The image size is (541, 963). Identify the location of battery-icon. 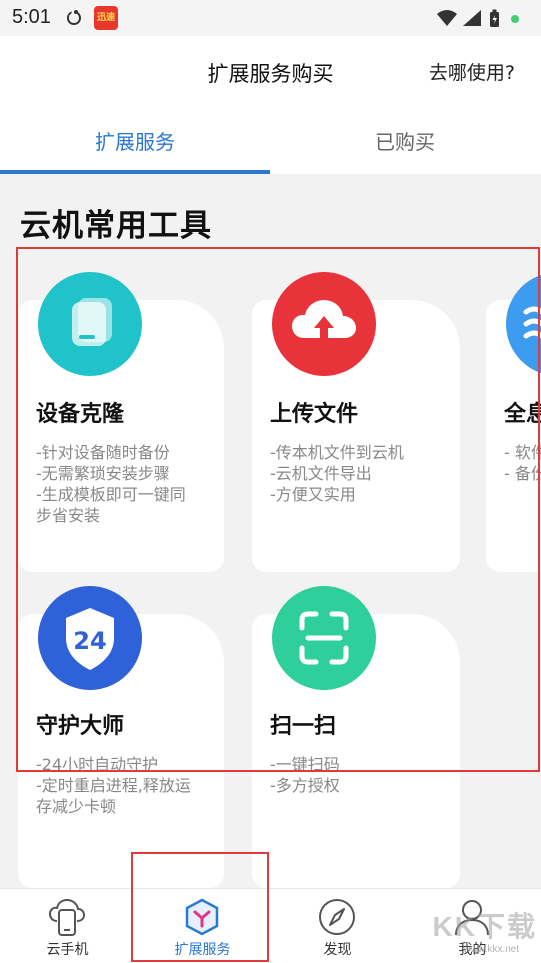
(494, 18).